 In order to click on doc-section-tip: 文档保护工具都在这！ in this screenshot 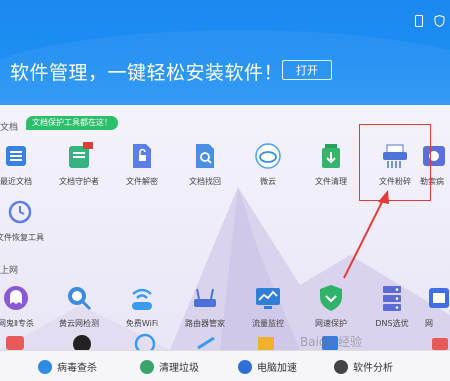, I will do `click(72, 123)`.